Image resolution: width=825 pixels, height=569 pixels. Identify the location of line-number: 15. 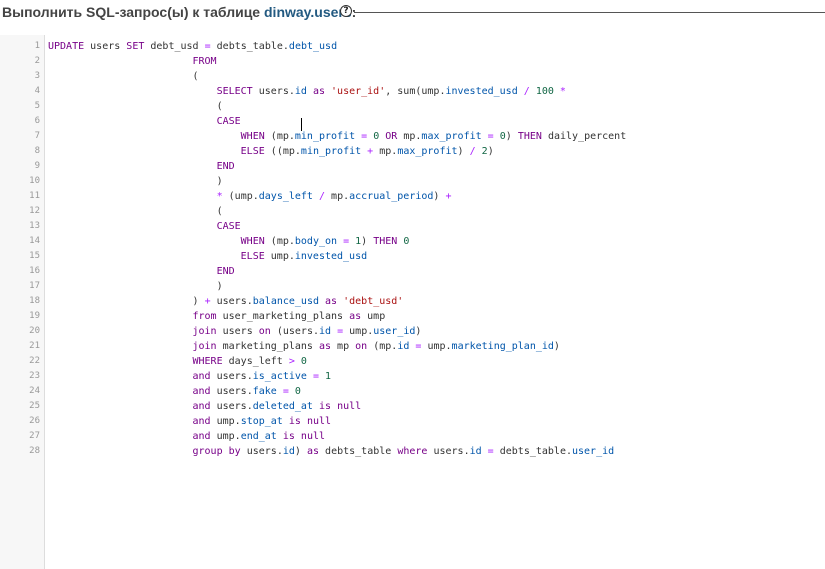
(34, 256).